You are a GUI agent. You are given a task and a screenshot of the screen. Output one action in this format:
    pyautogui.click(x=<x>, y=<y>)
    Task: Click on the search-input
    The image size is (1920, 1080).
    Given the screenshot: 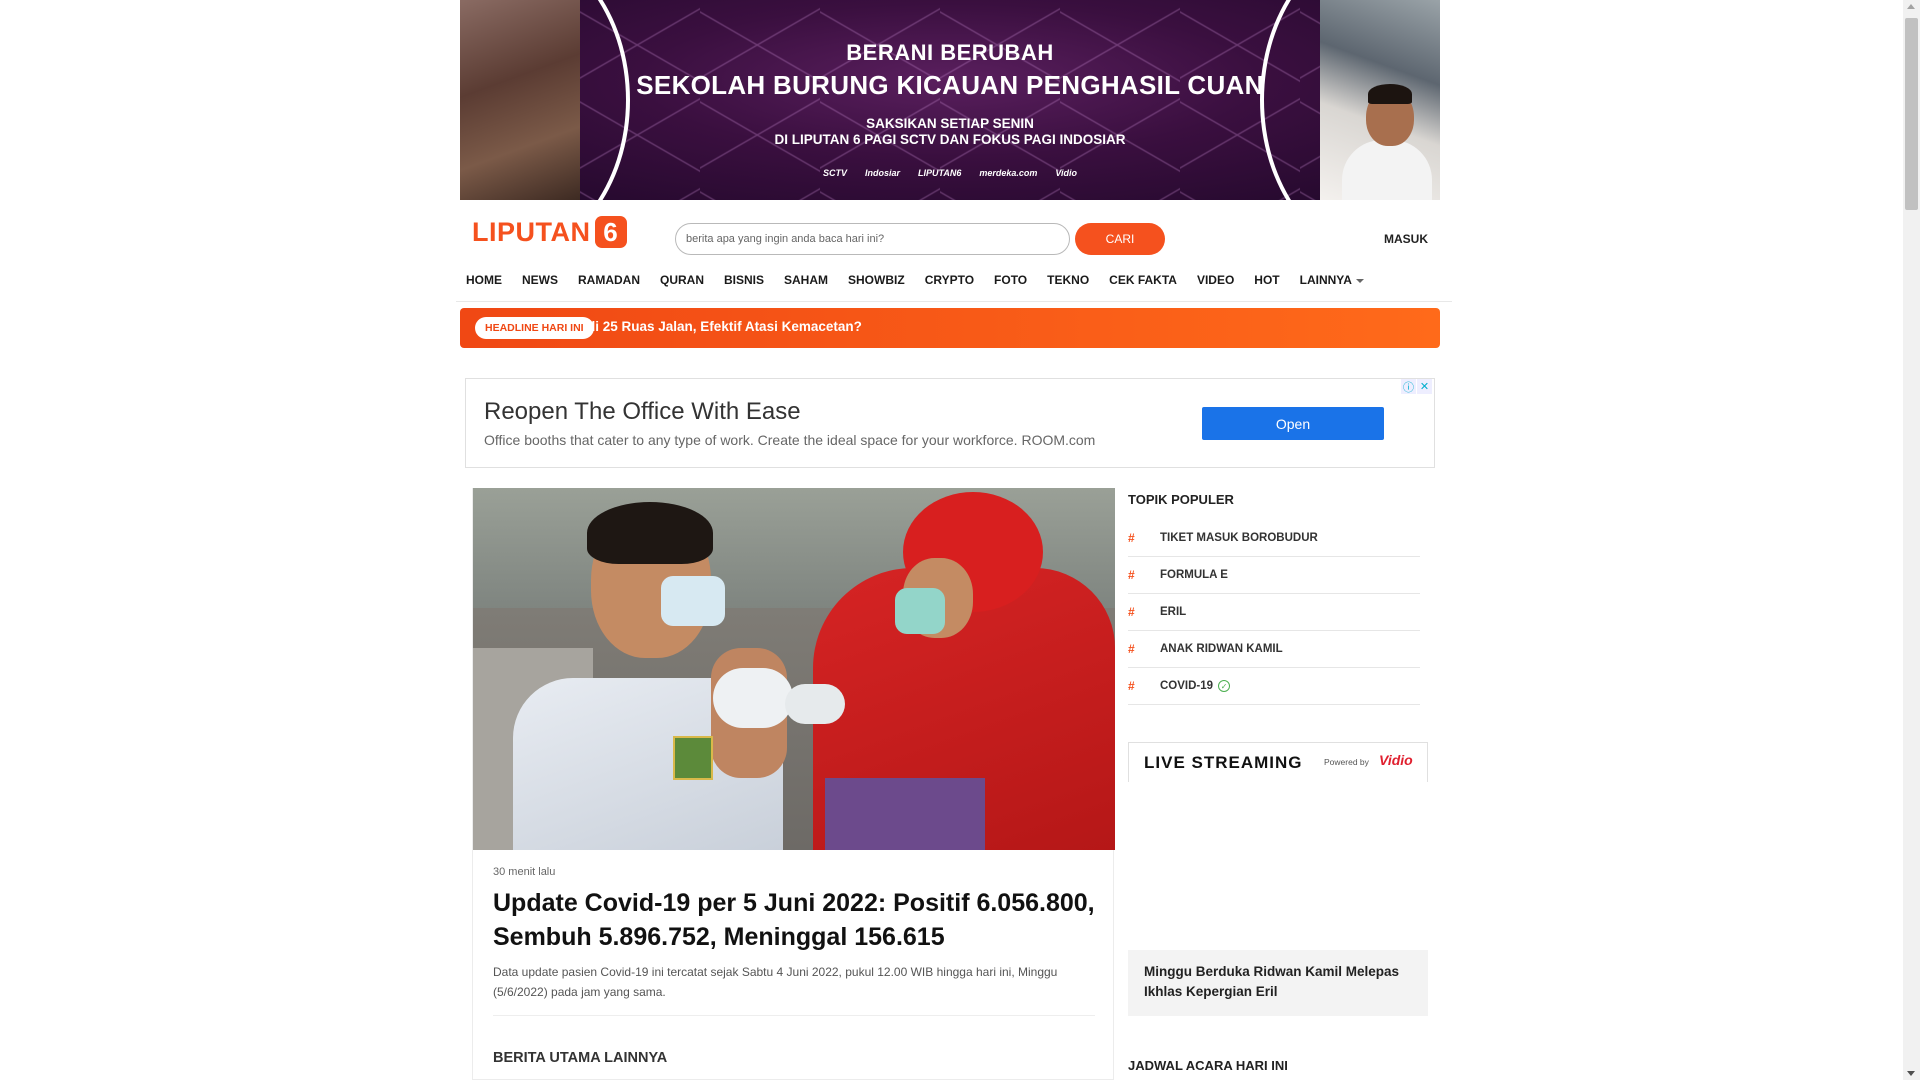 What is the action you would take?
    pyautogui.click(x=872, y=239)
    